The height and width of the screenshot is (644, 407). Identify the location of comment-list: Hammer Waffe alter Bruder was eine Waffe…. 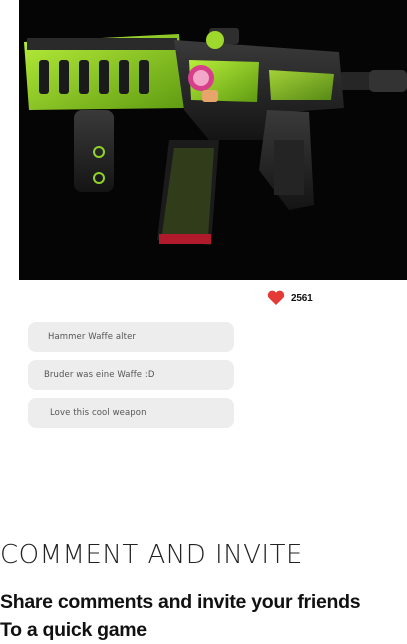
(131, 379).